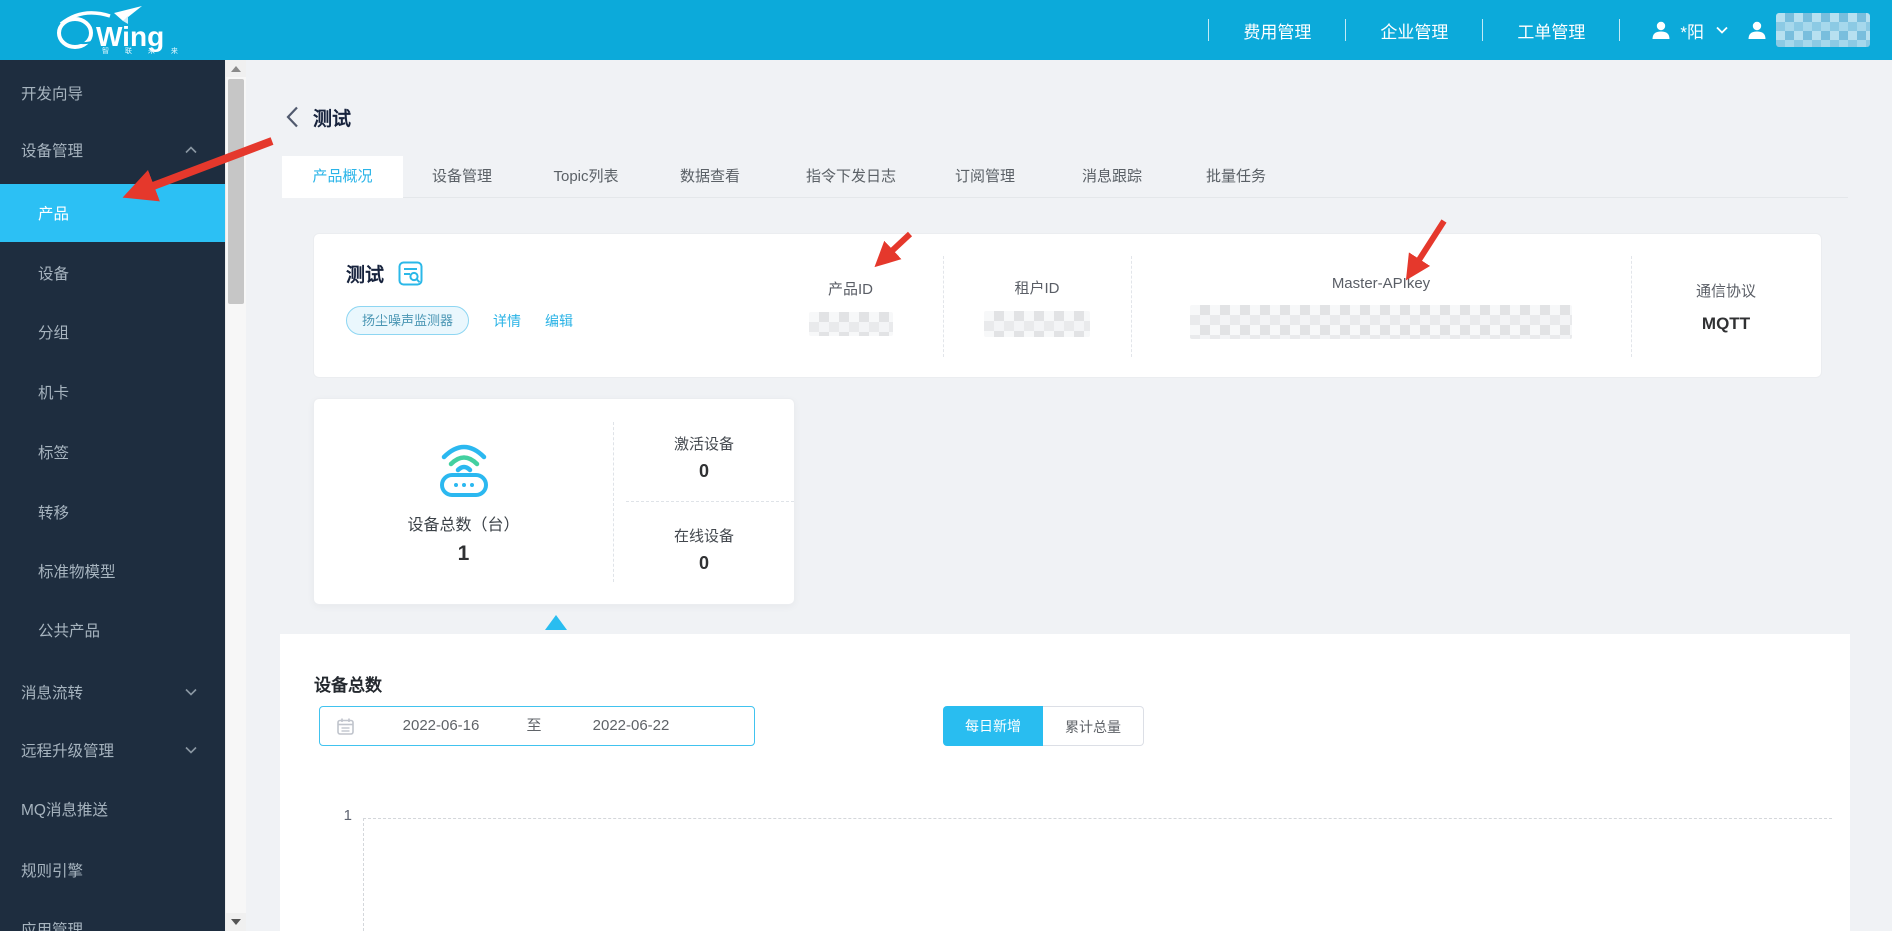 This screenshot has height=931, width=1892. Describe the element at coordinates (1037, 288) in the screenshot. I see `tenant-id-label: 租户ID` at that location.